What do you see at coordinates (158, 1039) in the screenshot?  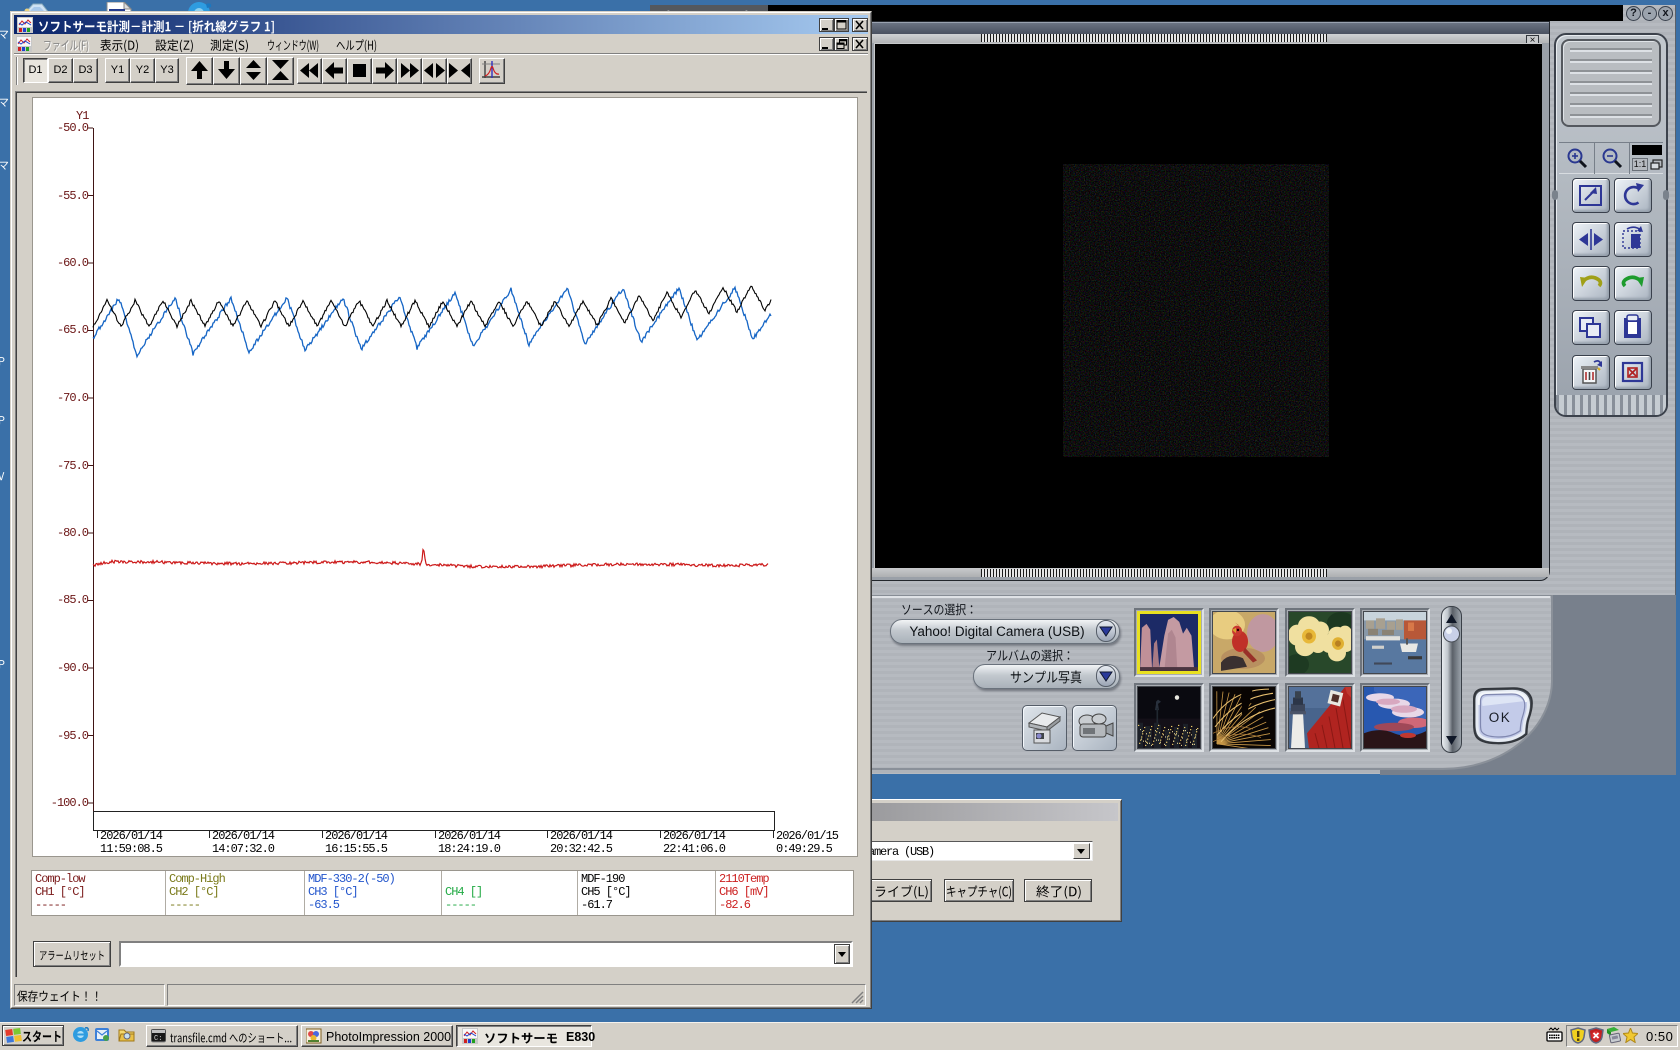 I see `svg-text: C:` at bounding box center [158, 1039].